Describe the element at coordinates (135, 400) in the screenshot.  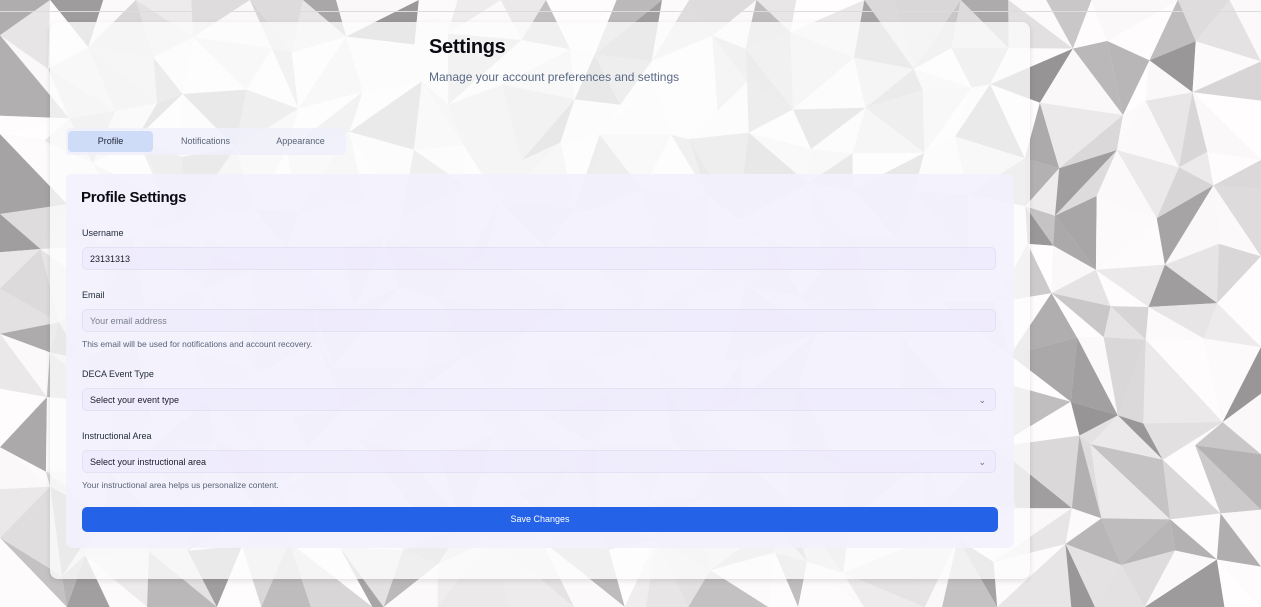
I see `event-type-value: Select your event type` at that location.